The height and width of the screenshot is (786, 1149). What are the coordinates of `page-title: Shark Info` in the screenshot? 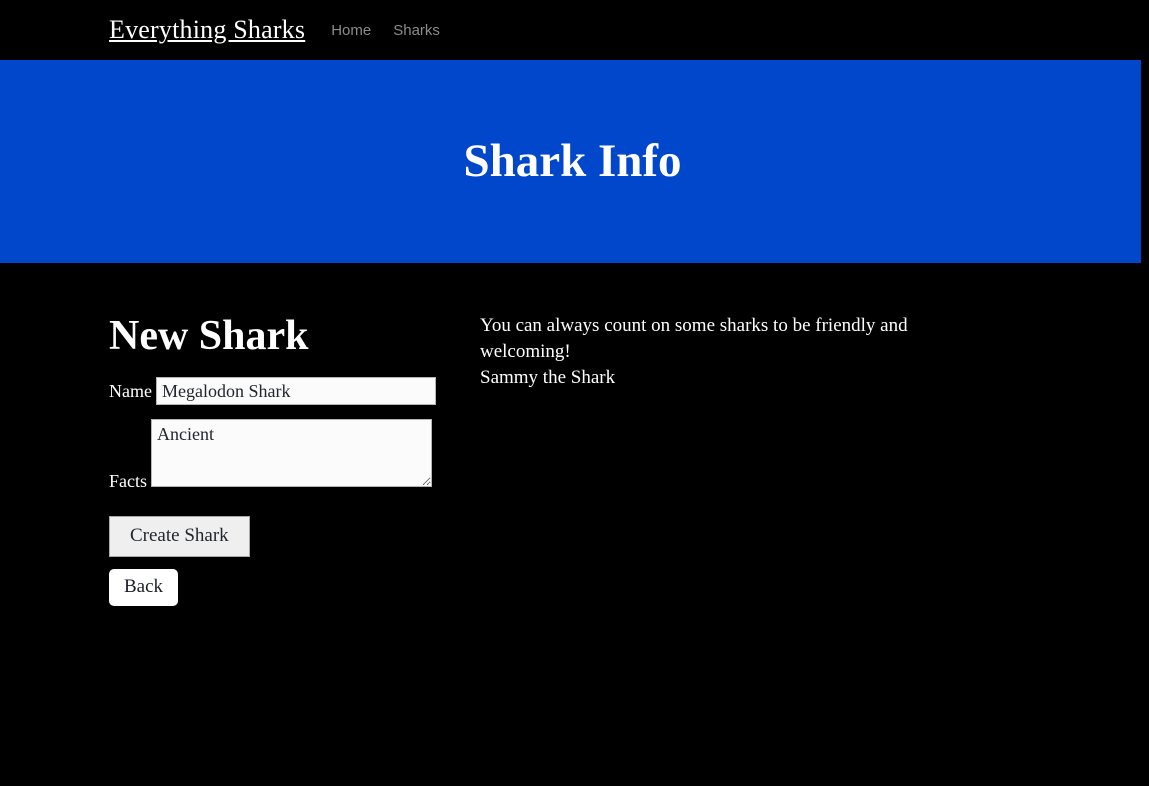 It's located at (572, 161).